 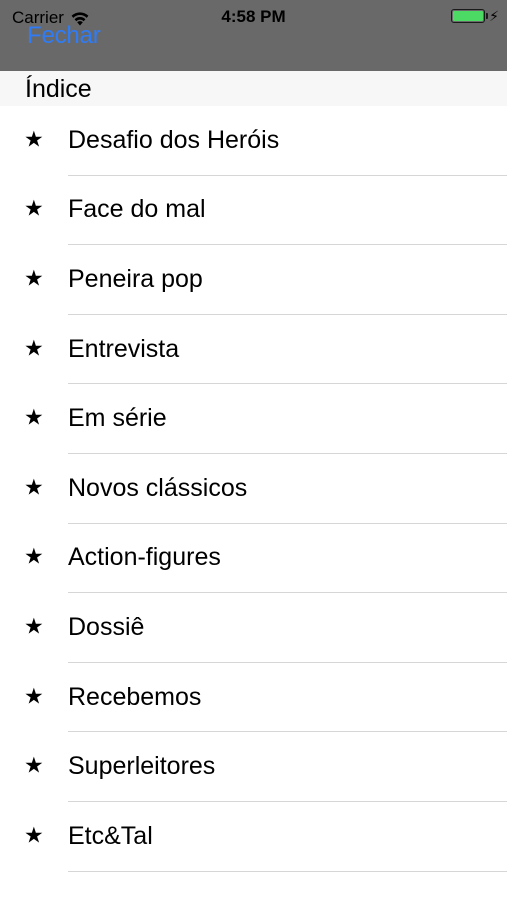 What do you see at coordinates (58, 89) in the screenshot?
I see `section-title: Índice` at bounding box center [58, 89].